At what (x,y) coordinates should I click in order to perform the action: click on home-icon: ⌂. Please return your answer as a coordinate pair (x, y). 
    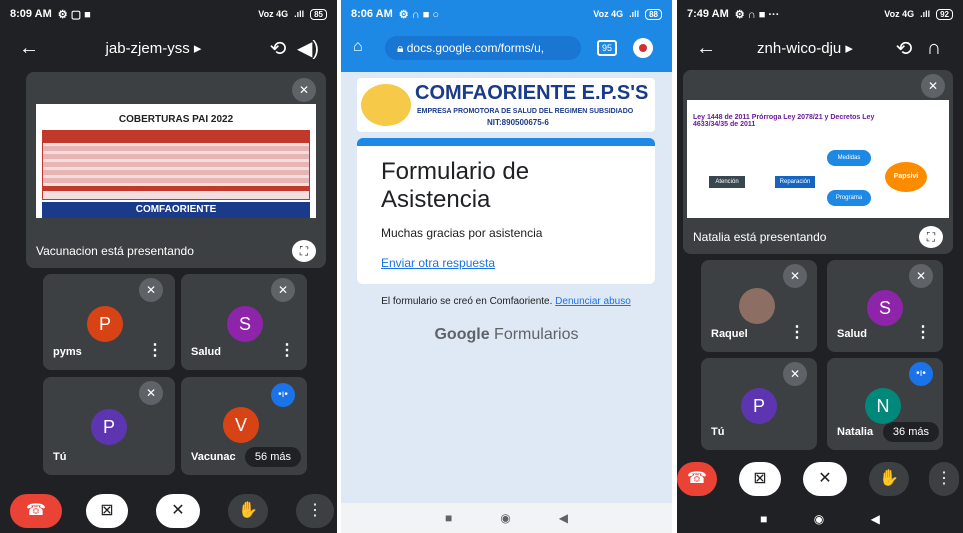
    Looking at the image, I should click on (358, 47).